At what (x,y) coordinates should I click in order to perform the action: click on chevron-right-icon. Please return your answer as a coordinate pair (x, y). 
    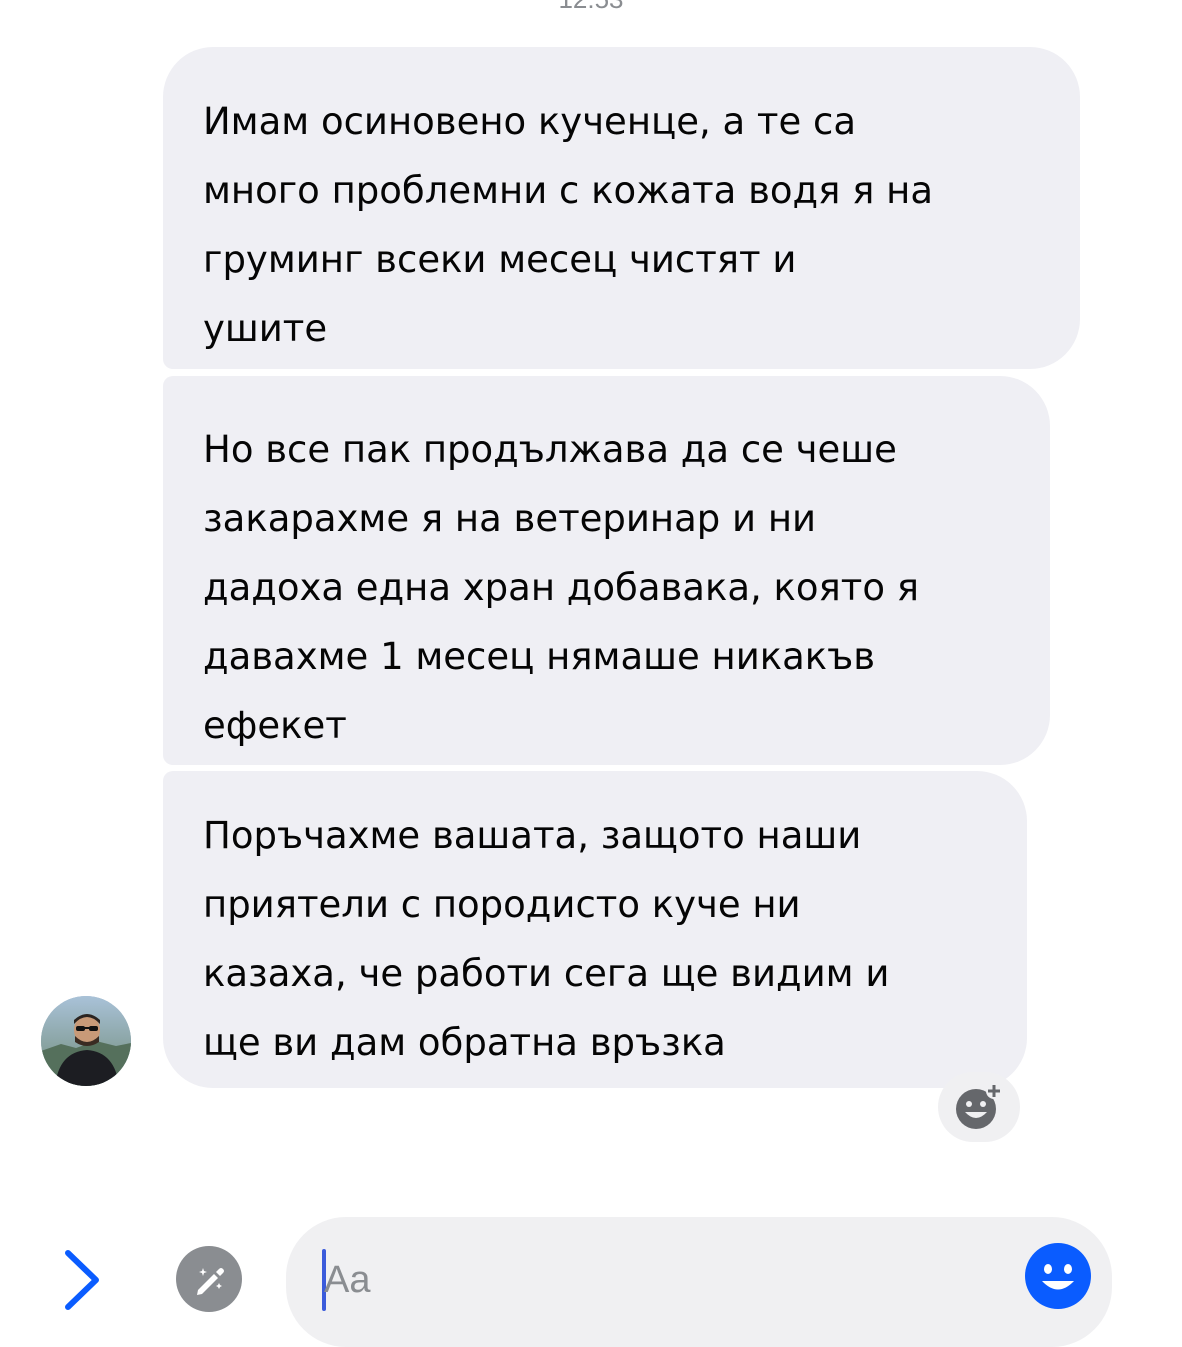
    Looking at the image, I should click on (82, 1280).